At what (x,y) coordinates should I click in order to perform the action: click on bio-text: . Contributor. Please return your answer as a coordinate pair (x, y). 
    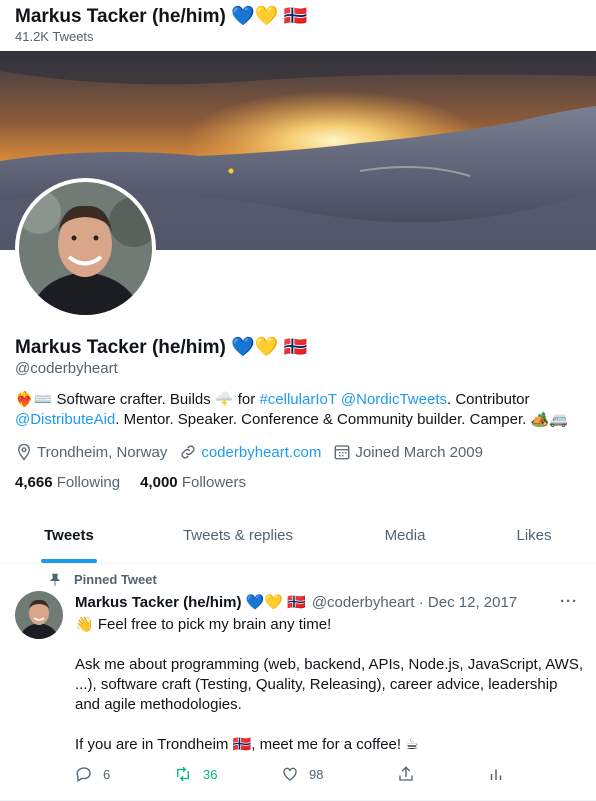
    Looking at the image, I should click on (488, 399).